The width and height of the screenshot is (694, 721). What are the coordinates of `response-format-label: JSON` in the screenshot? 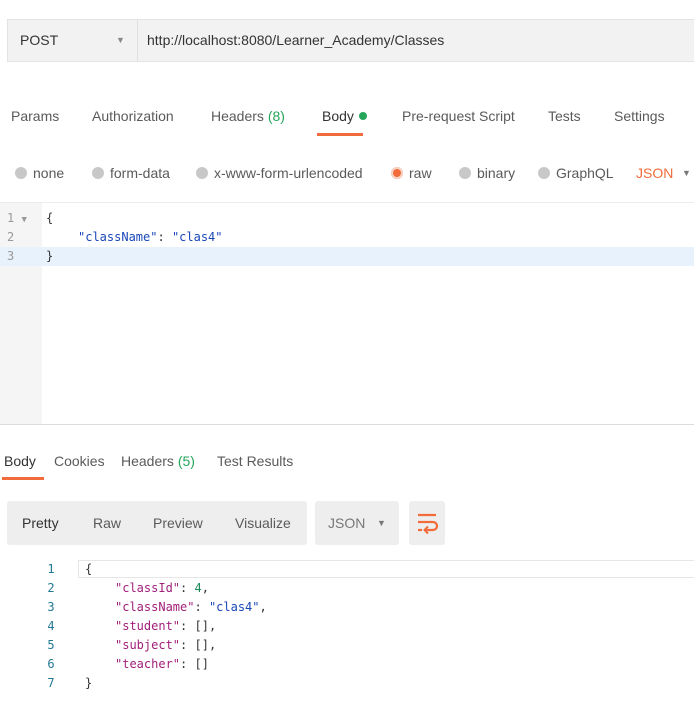 It's located at (347, 523).